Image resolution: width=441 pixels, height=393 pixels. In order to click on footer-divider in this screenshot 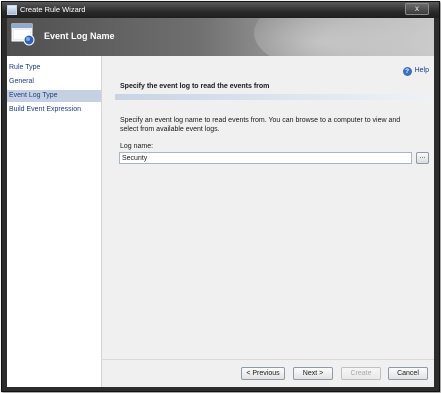, I will do `click(267, 359)`.